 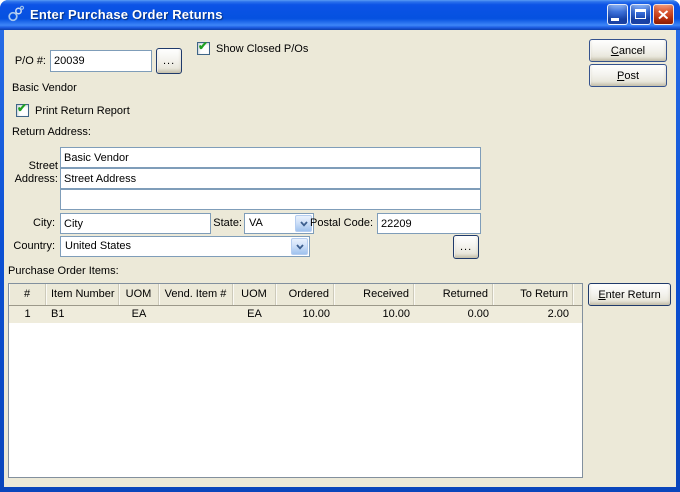 I want to click on col-received: Received, so click(x=374, y=294).